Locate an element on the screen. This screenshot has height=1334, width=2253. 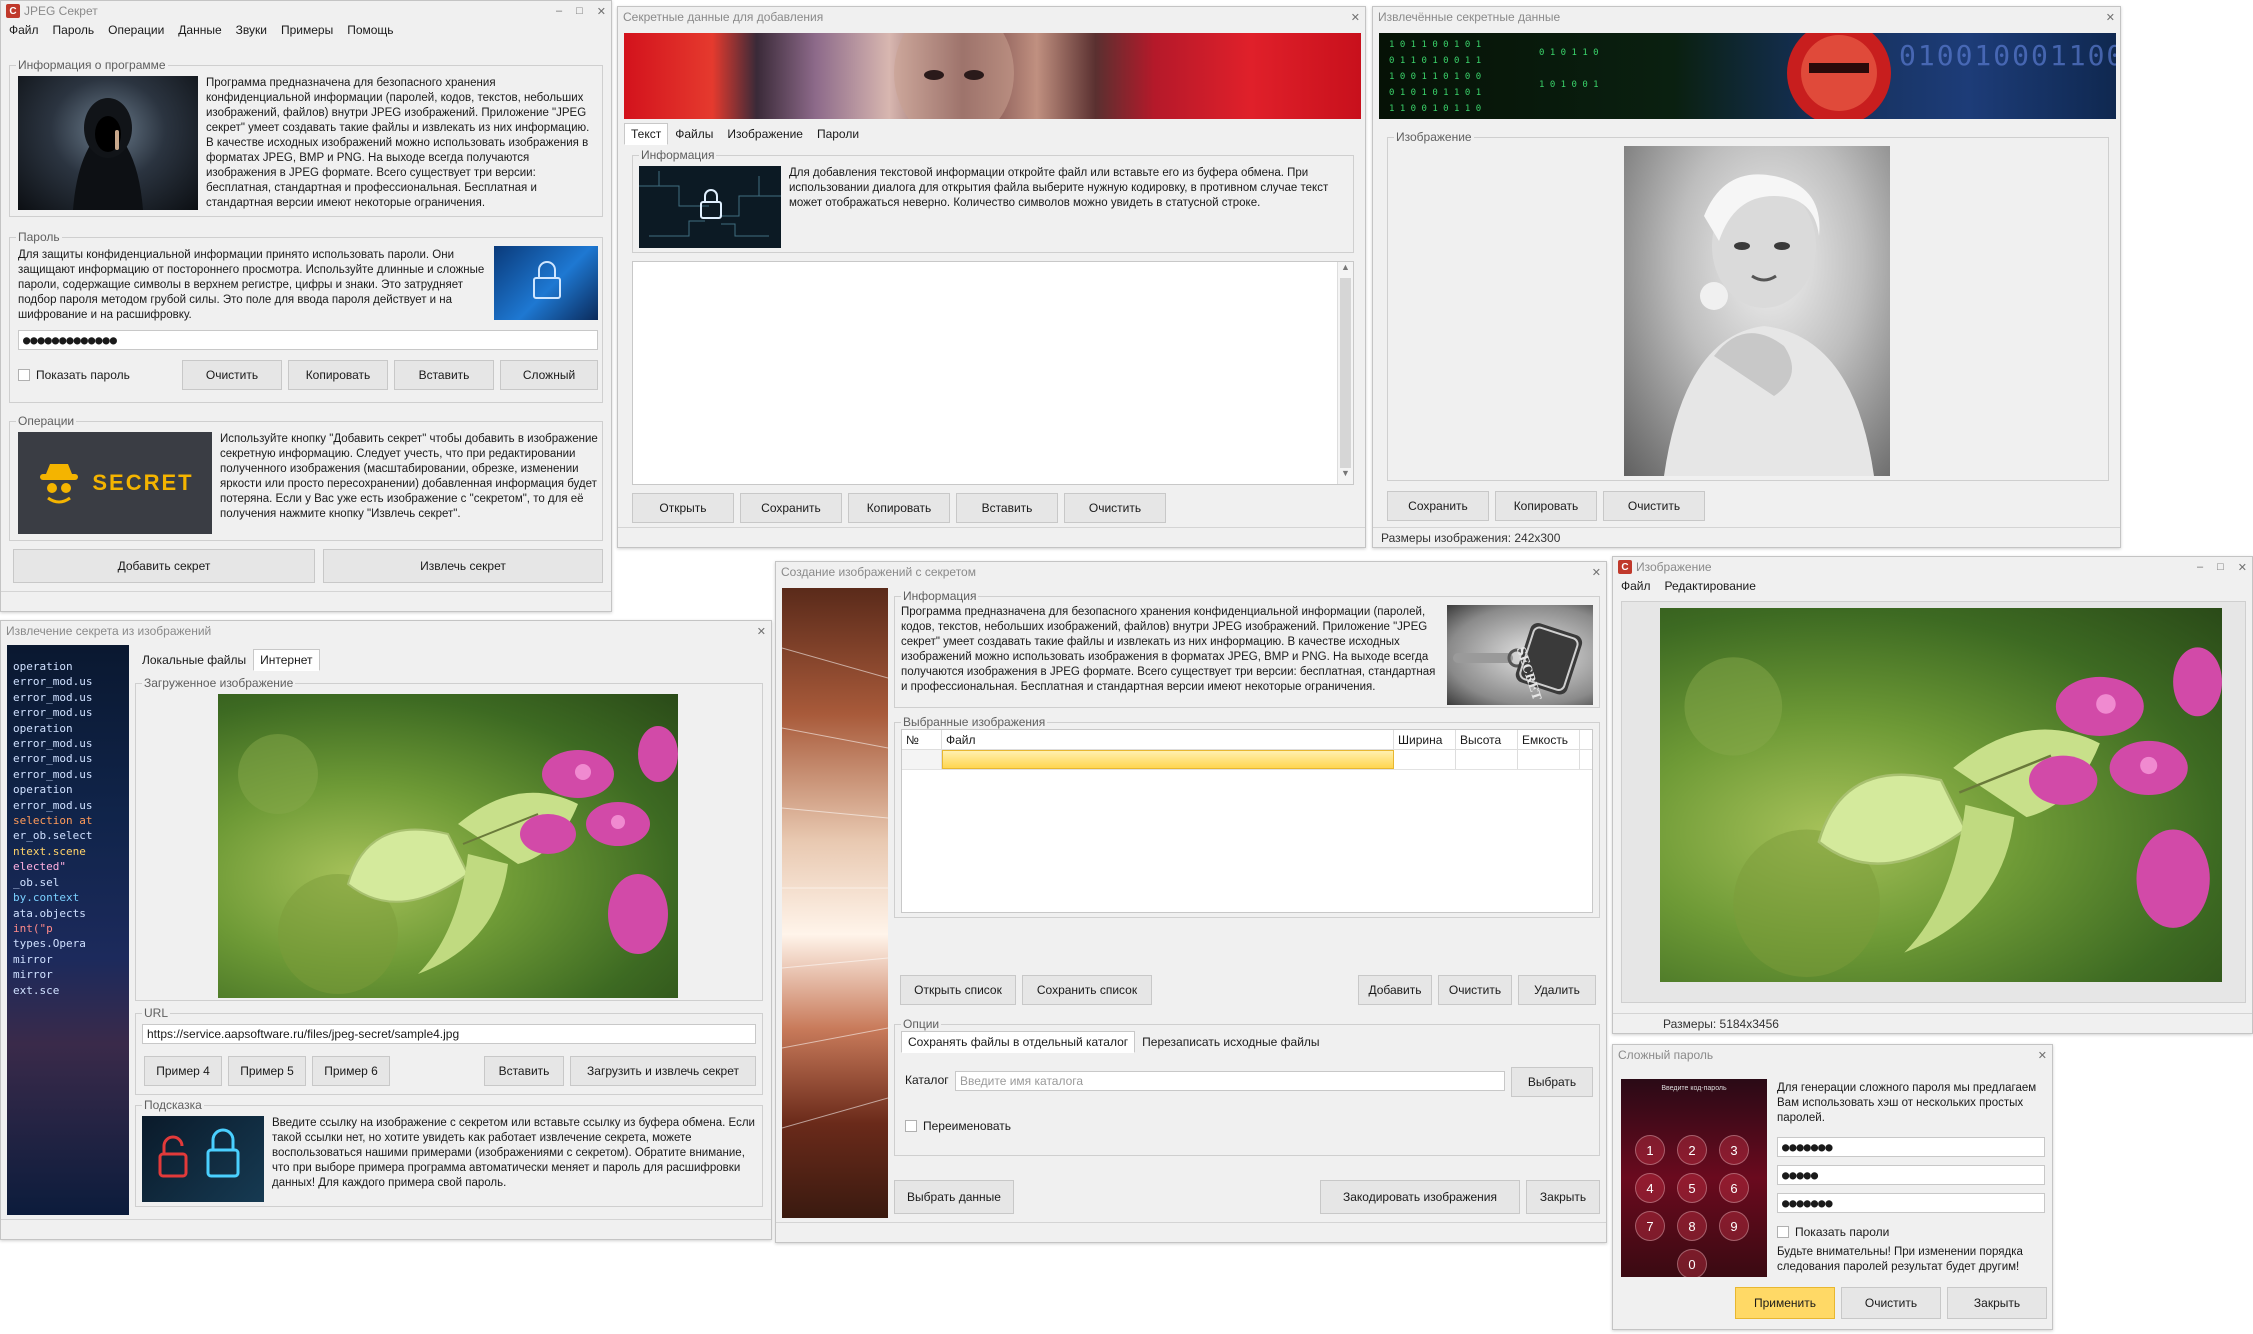
password-3-input: ●●●●●●● is located at coordinates (1911, 1203).